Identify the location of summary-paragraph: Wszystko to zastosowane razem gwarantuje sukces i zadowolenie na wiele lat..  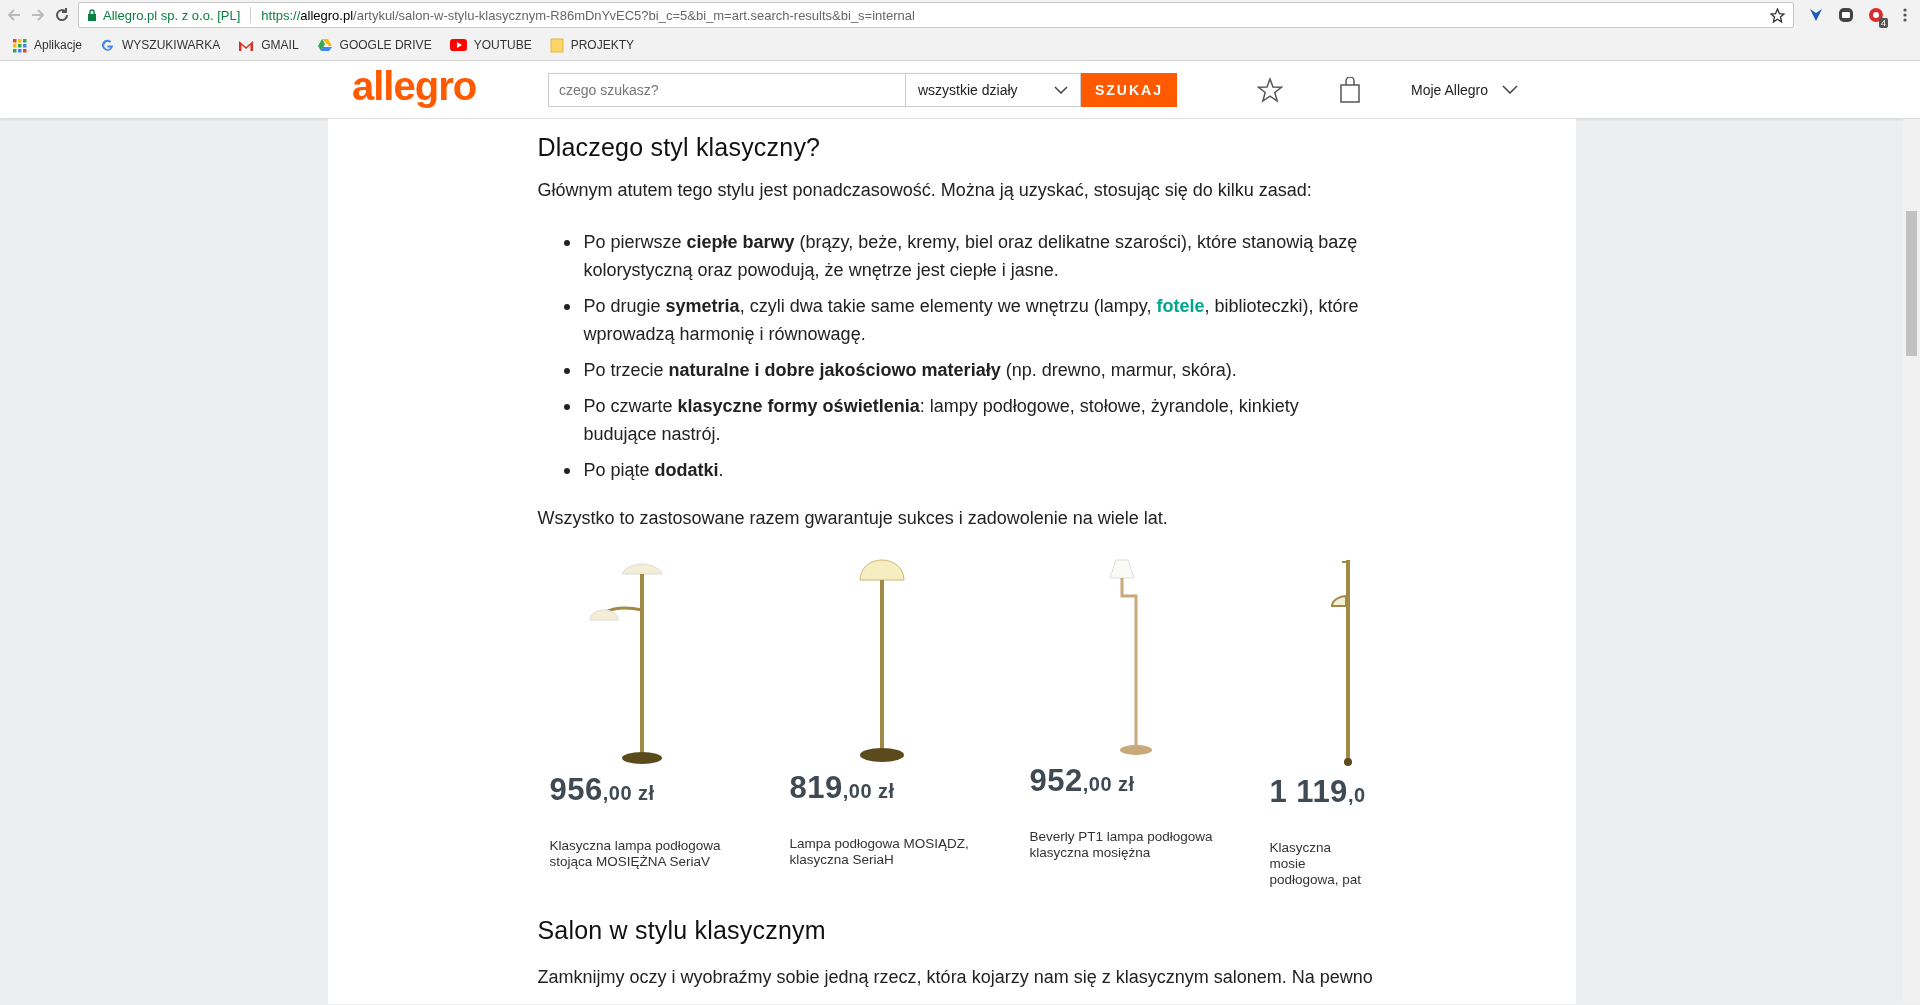
(853, 518).